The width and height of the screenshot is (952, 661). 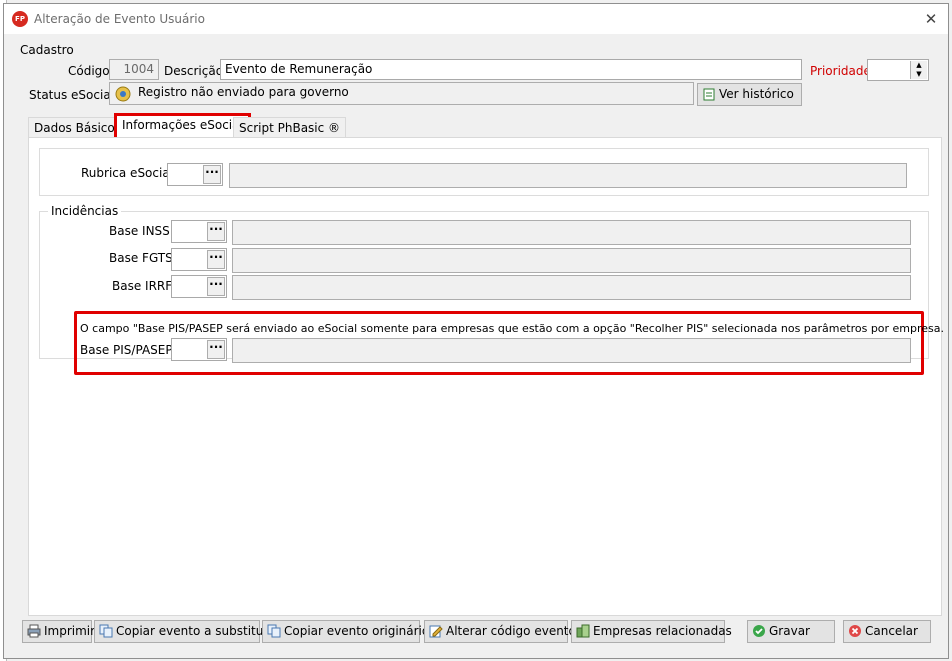 I want to click on copiar-substituir-label: Copiar evento a substituir, so click(x=194, y=631).